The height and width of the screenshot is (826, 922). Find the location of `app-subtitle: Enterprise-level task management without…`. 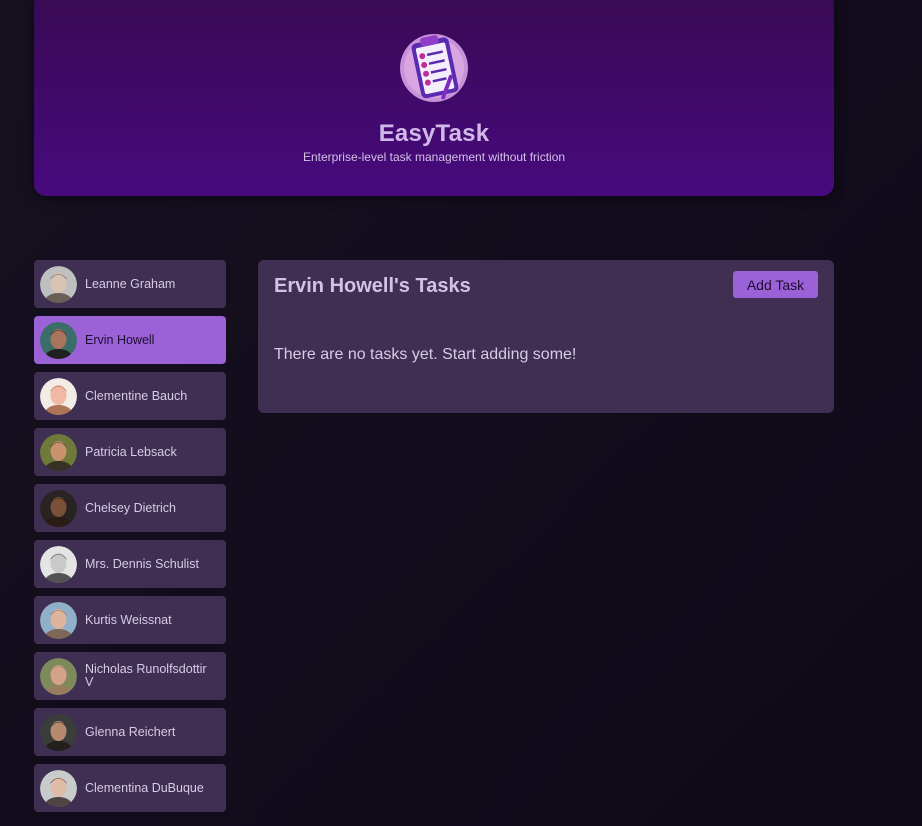

app-subtitle: Enterprise-level task management without… is located at coordinates (434, 157).